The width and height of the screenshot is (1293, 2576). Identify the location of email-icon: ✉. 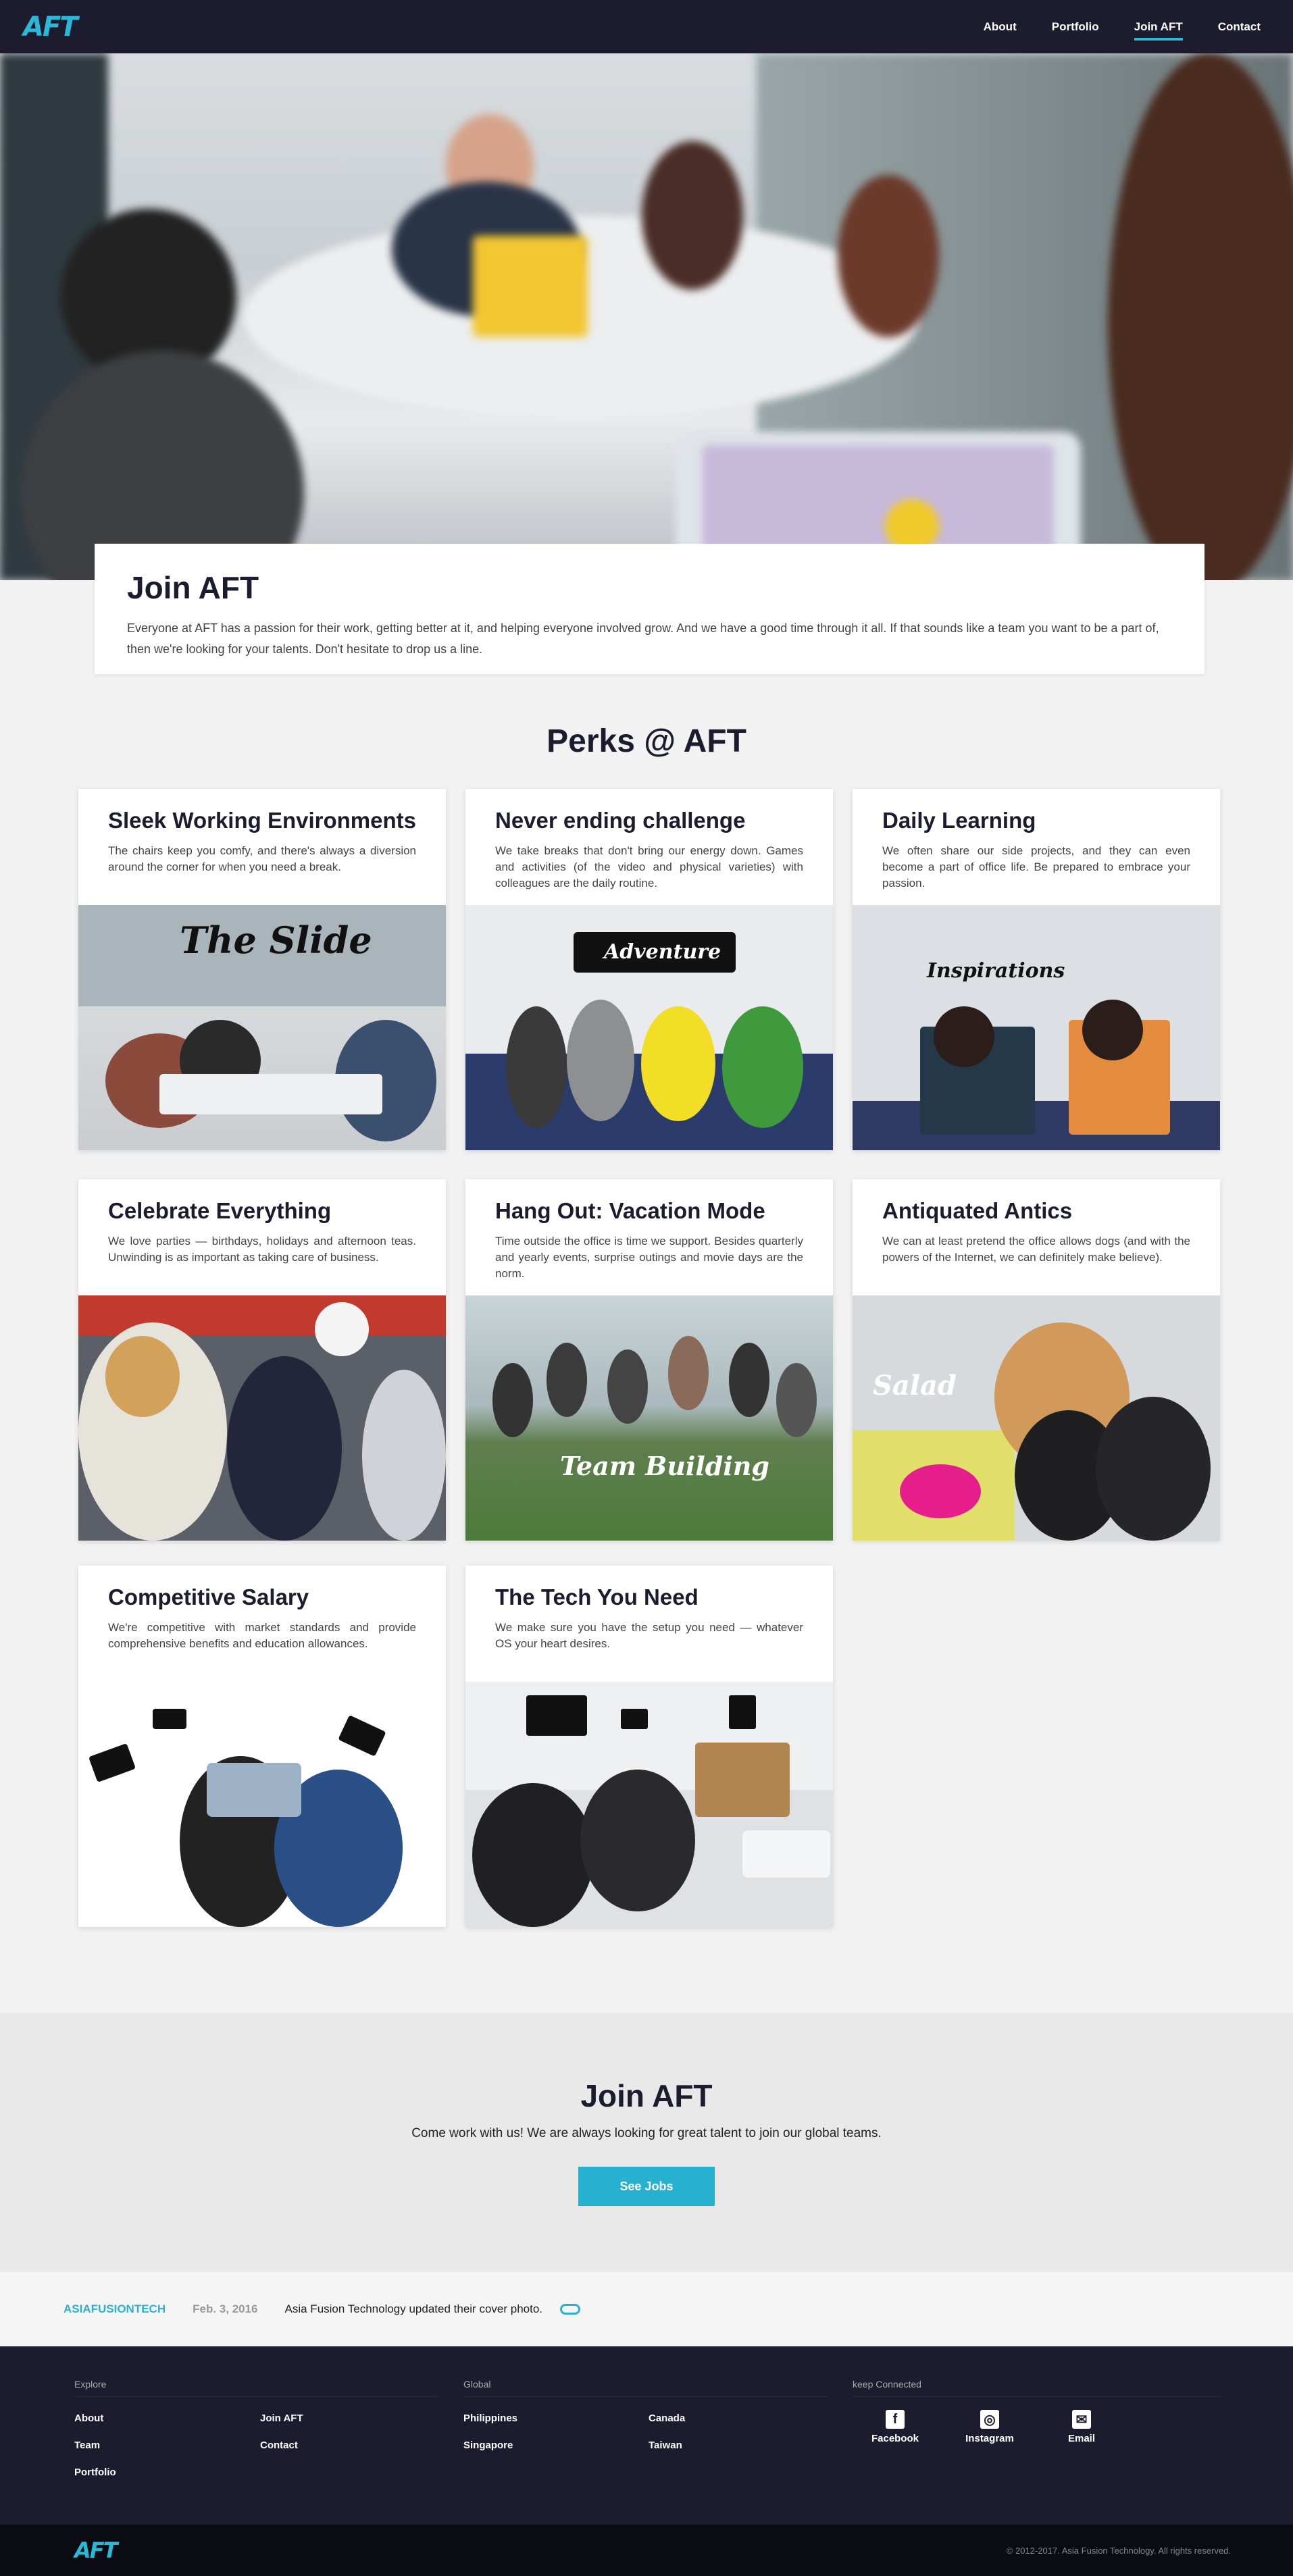
(1081, 2419).